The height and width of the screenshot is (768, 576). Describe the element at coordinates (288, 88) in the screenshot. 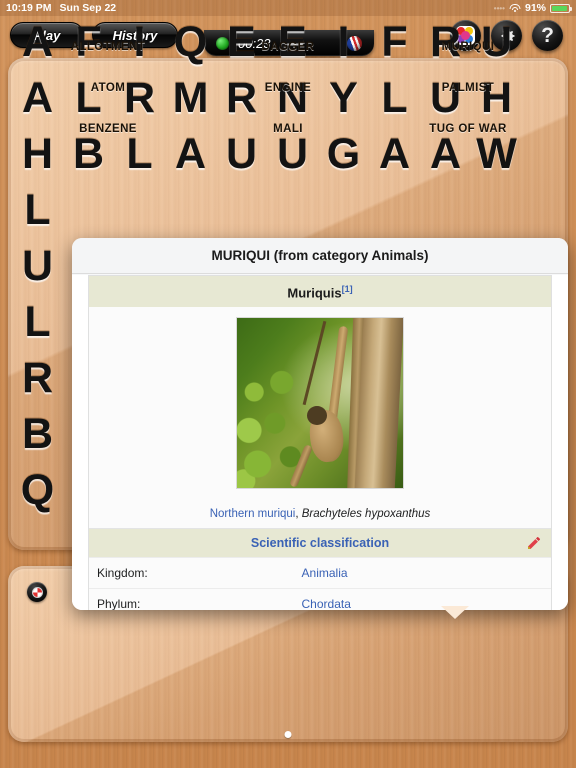

I see `word-list-item: ENGINE` at that location.